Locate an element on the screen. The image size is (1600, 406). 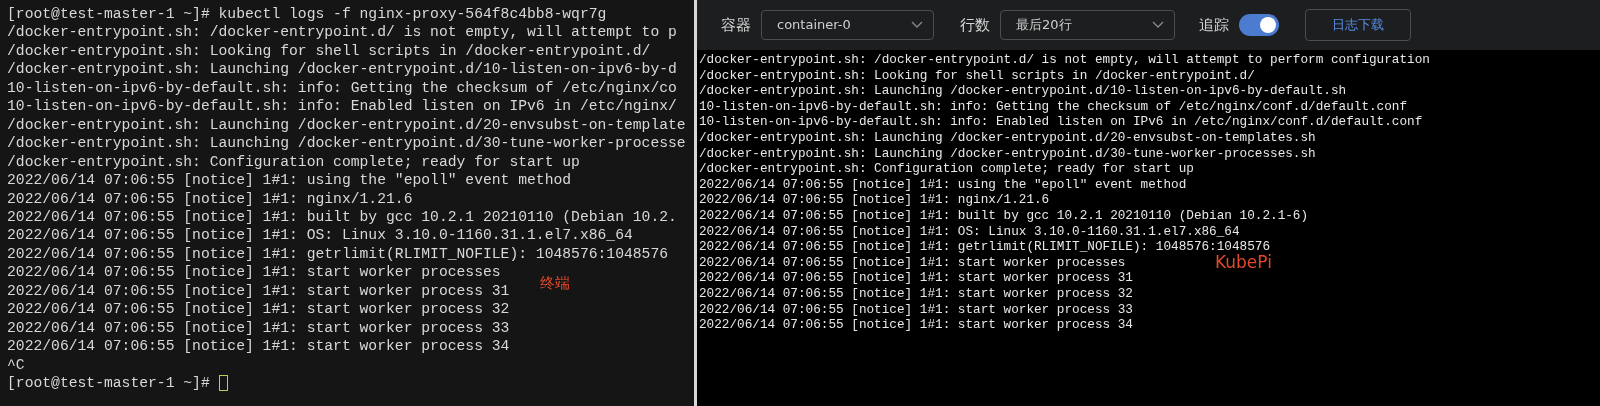
terminal-line: 2022/06/14 07:06:55 [notice] 1#1: start worker process 33 is located at coordinates (258, 328).